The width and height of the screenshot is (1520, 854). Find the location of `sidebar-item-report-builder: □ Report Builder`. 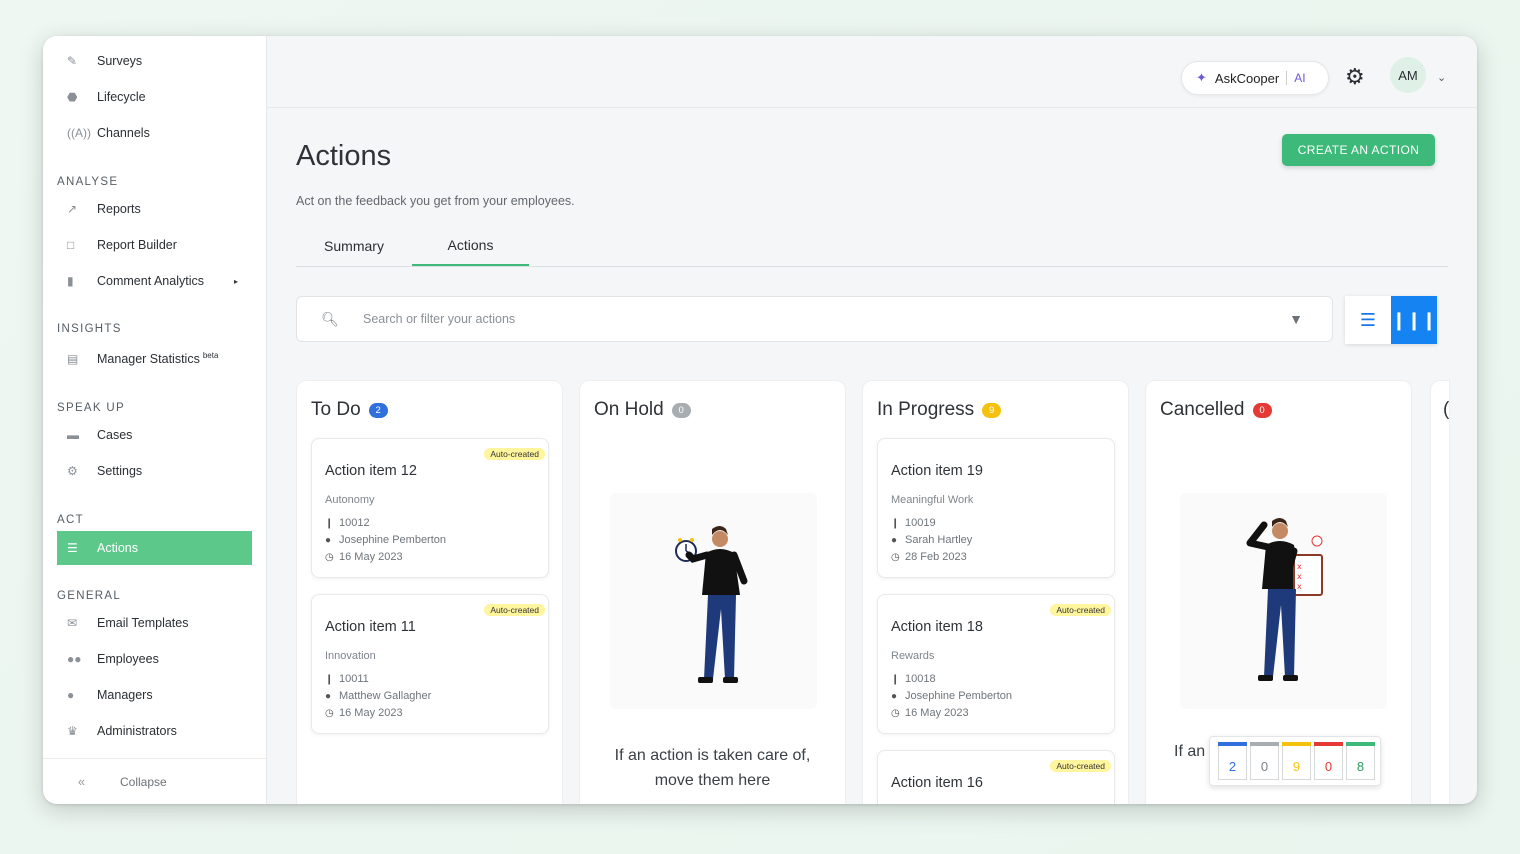

sidebar-item-report-builder: □ Report Builder is located at coordinates (154, 245).